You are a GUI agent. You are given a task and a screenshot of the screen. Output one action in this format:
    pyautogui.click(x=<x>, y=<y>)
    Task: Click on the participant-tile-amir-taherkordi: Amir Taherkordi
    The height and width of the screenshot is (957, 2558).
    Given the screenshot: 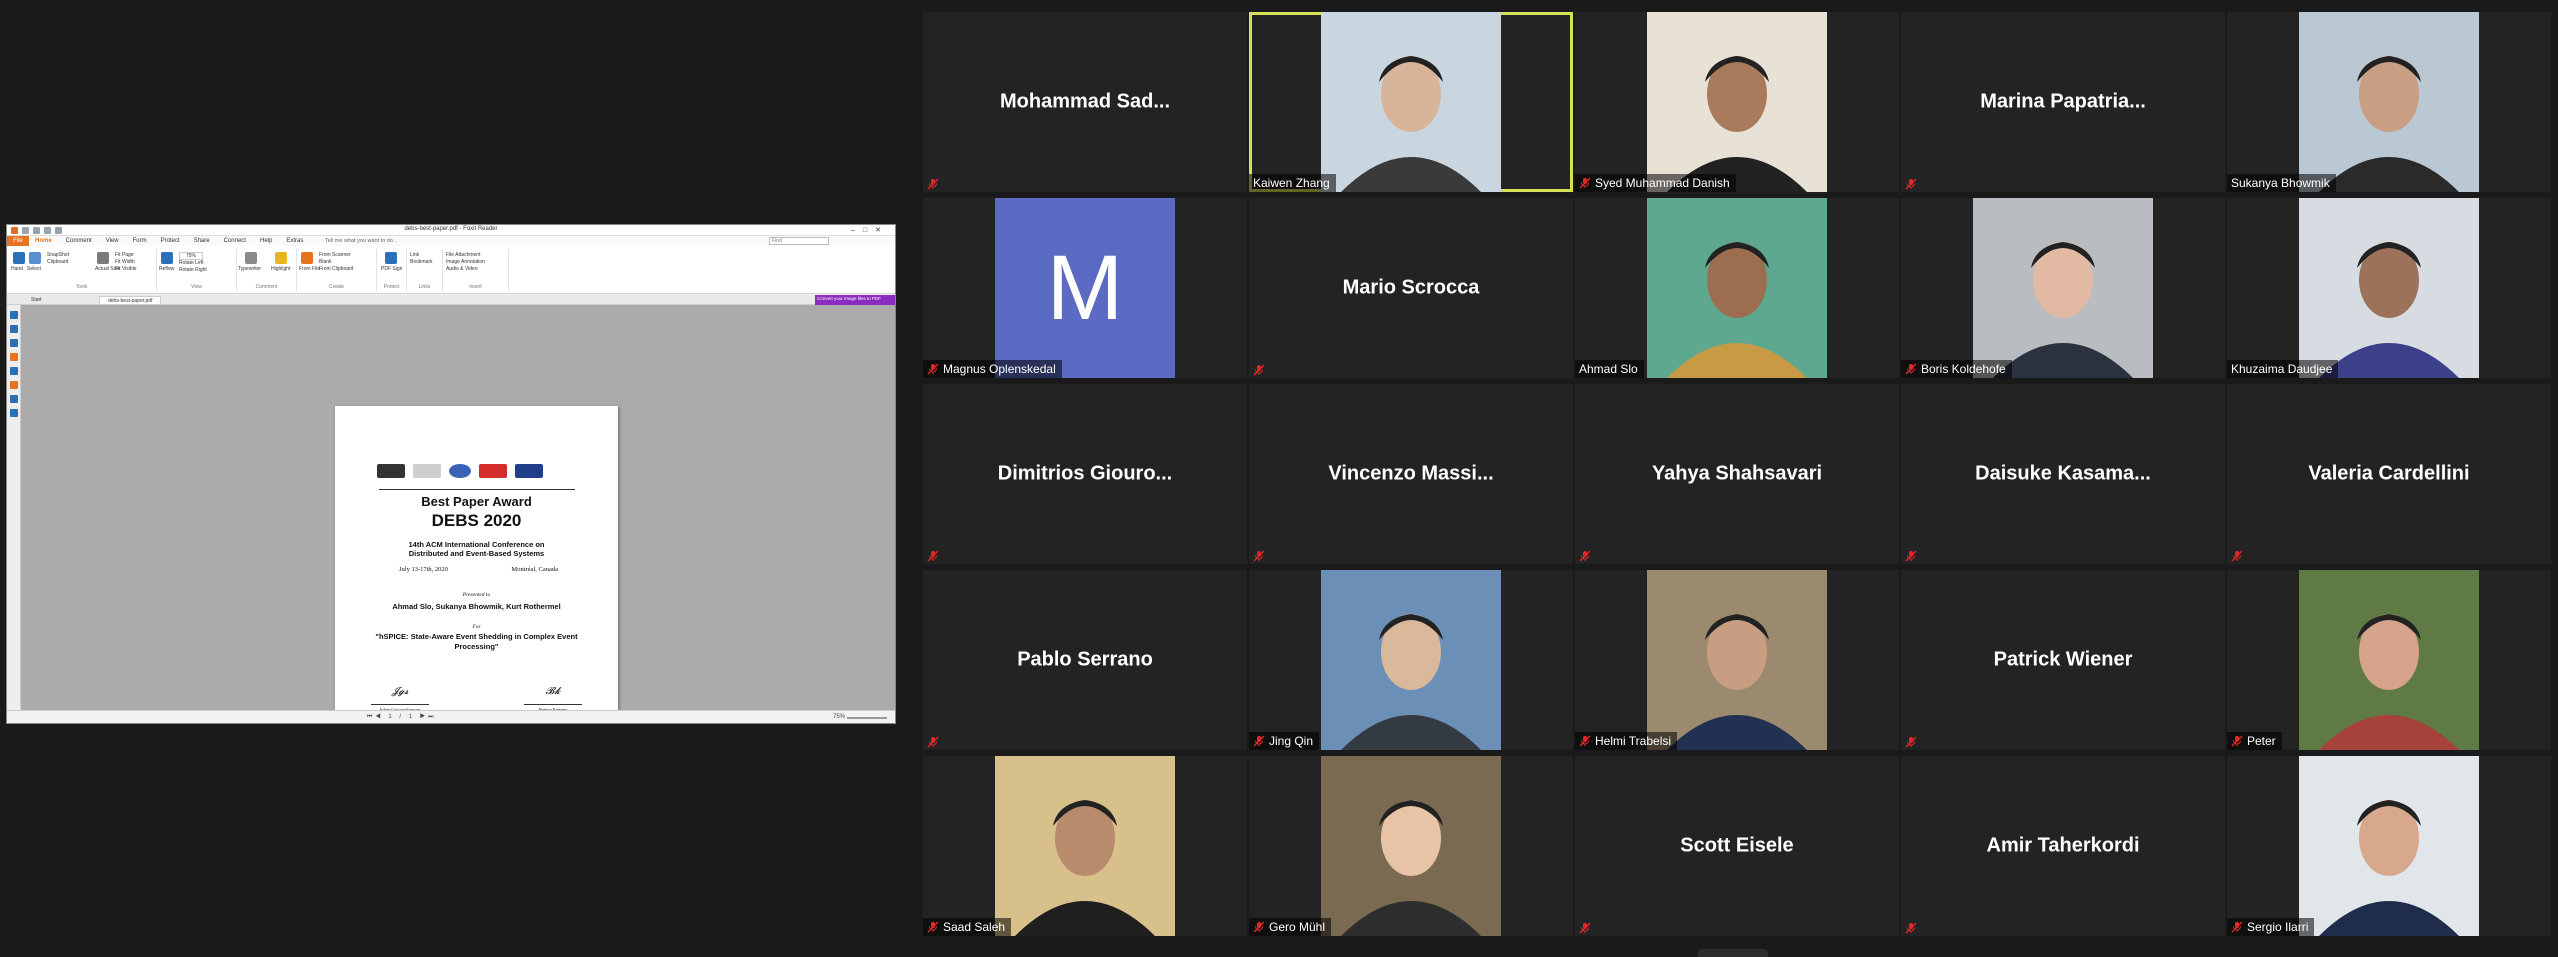 What is the action you would take?
    pyautogui.click(x=2063, y=846)
    